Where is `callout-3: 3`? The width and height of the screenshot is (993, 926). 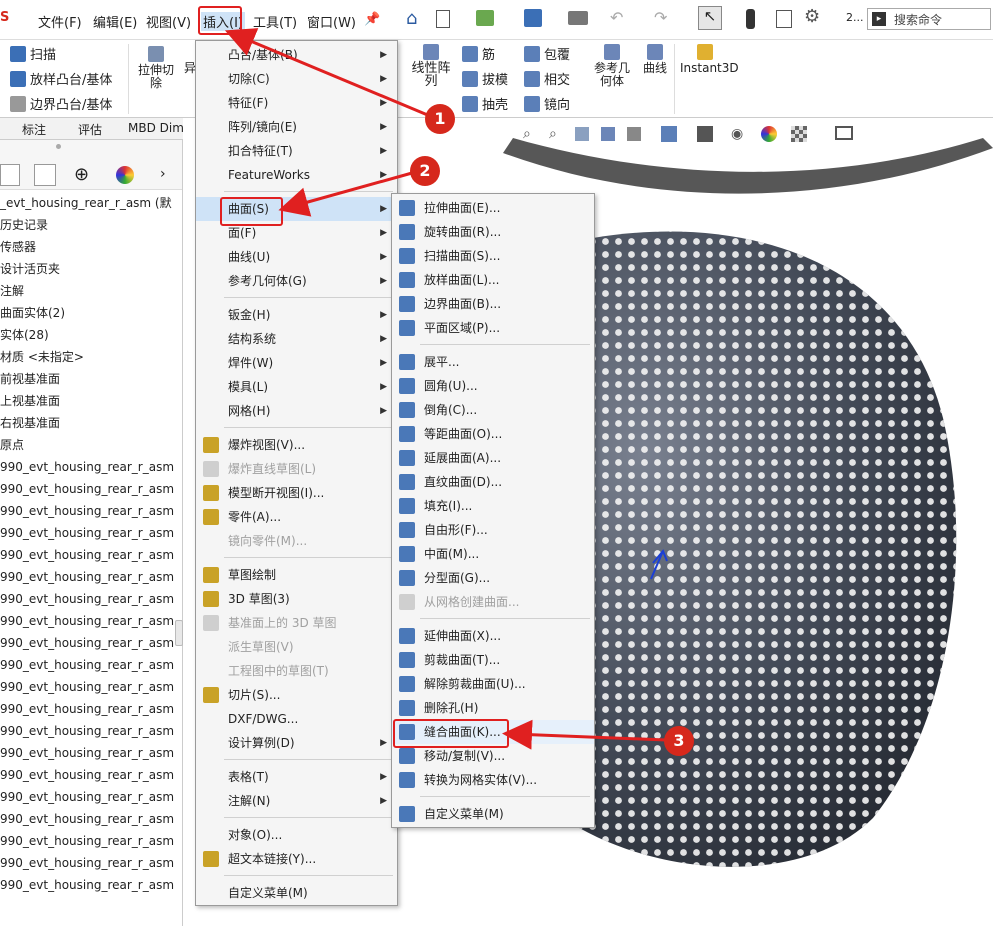
callout-3: 3 is located at coordinates (679, 741).